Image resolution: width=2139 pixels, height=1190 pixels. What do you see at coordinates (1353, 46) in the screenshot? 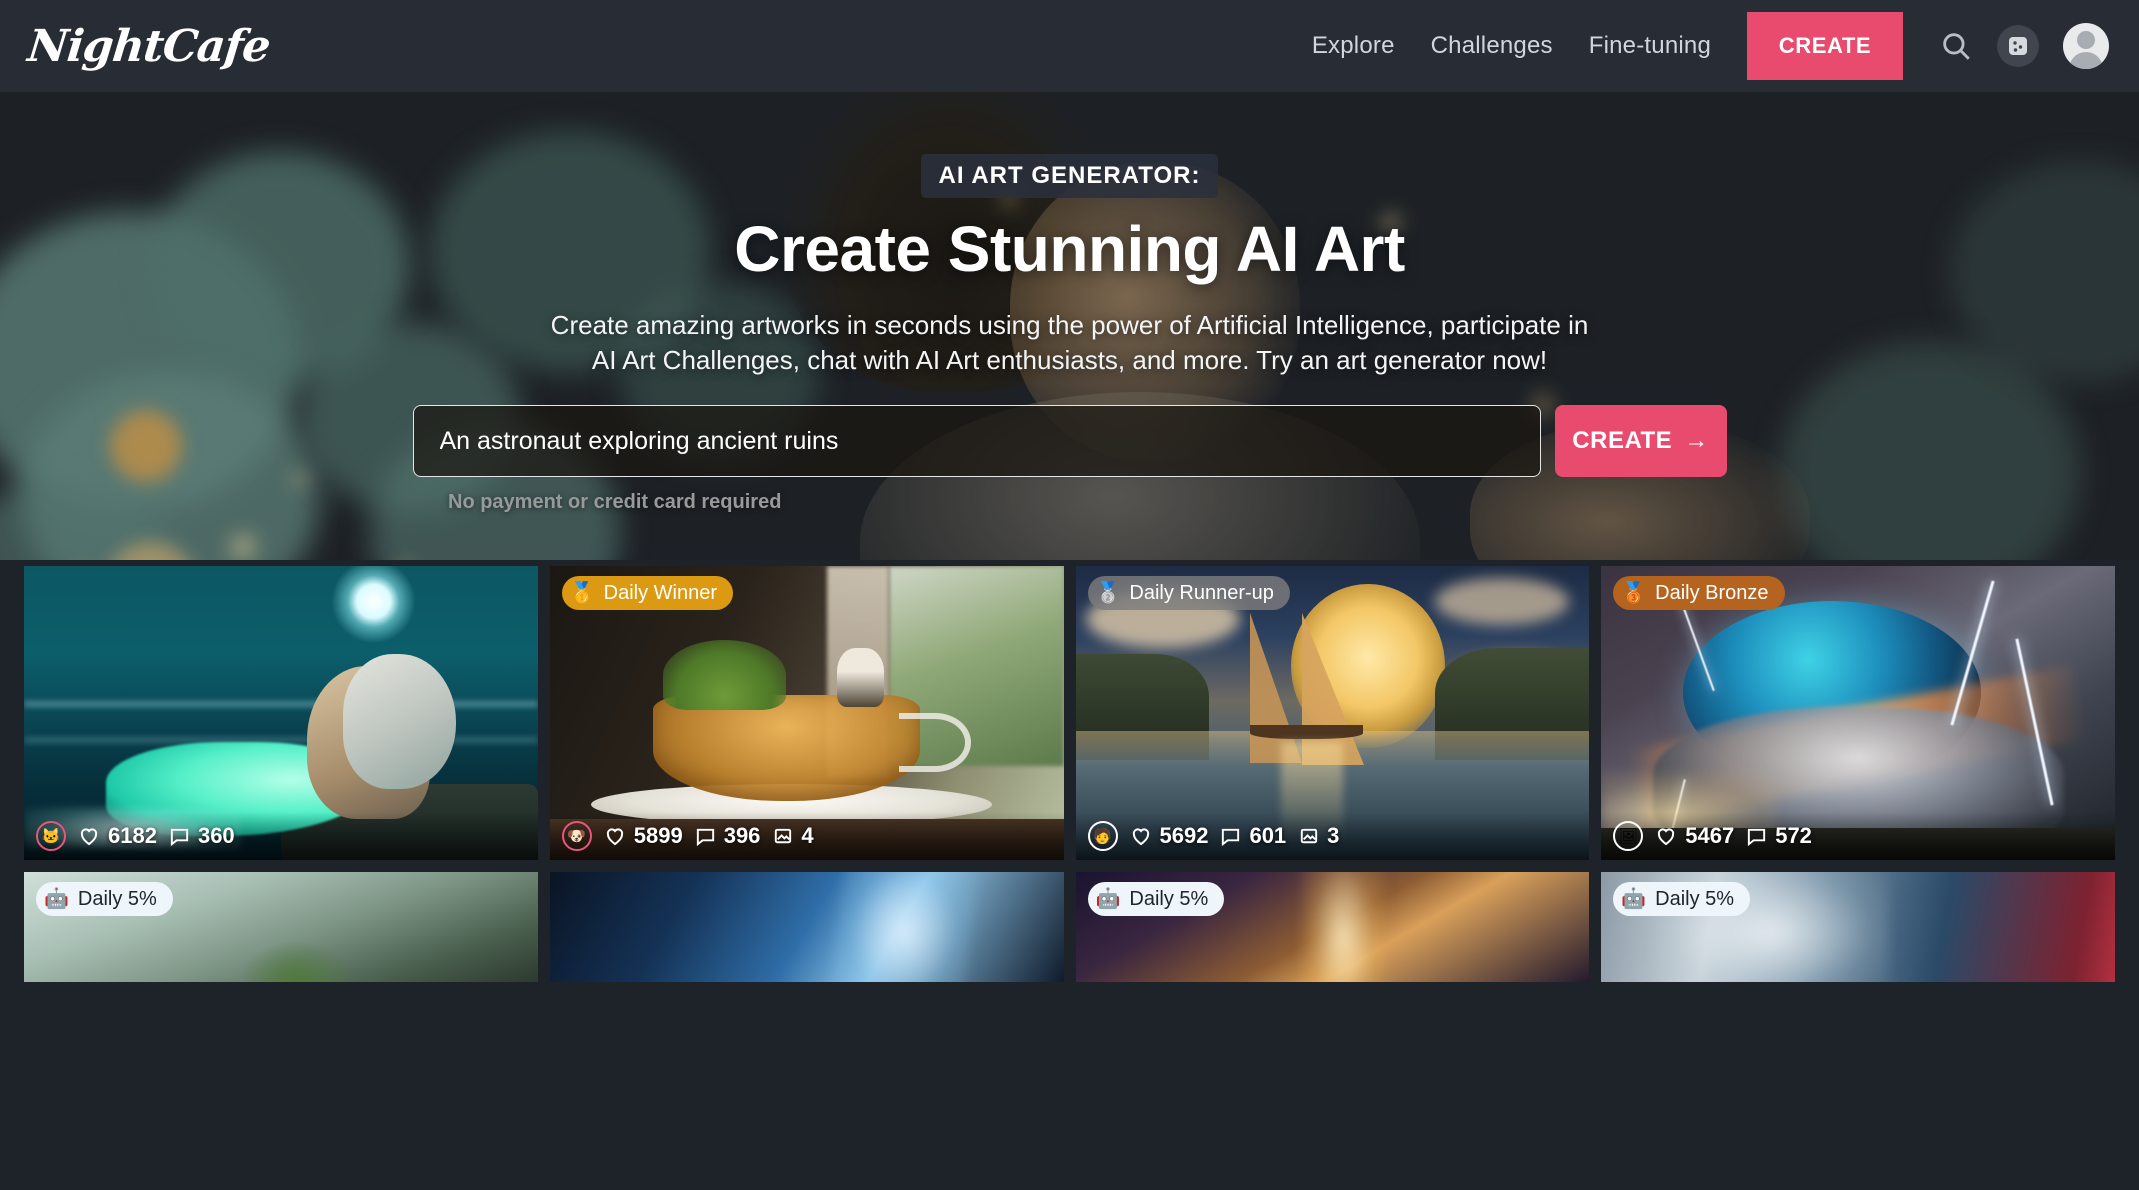
I see `nav-link-explore: Explore` at bounding box center [1353, 46].